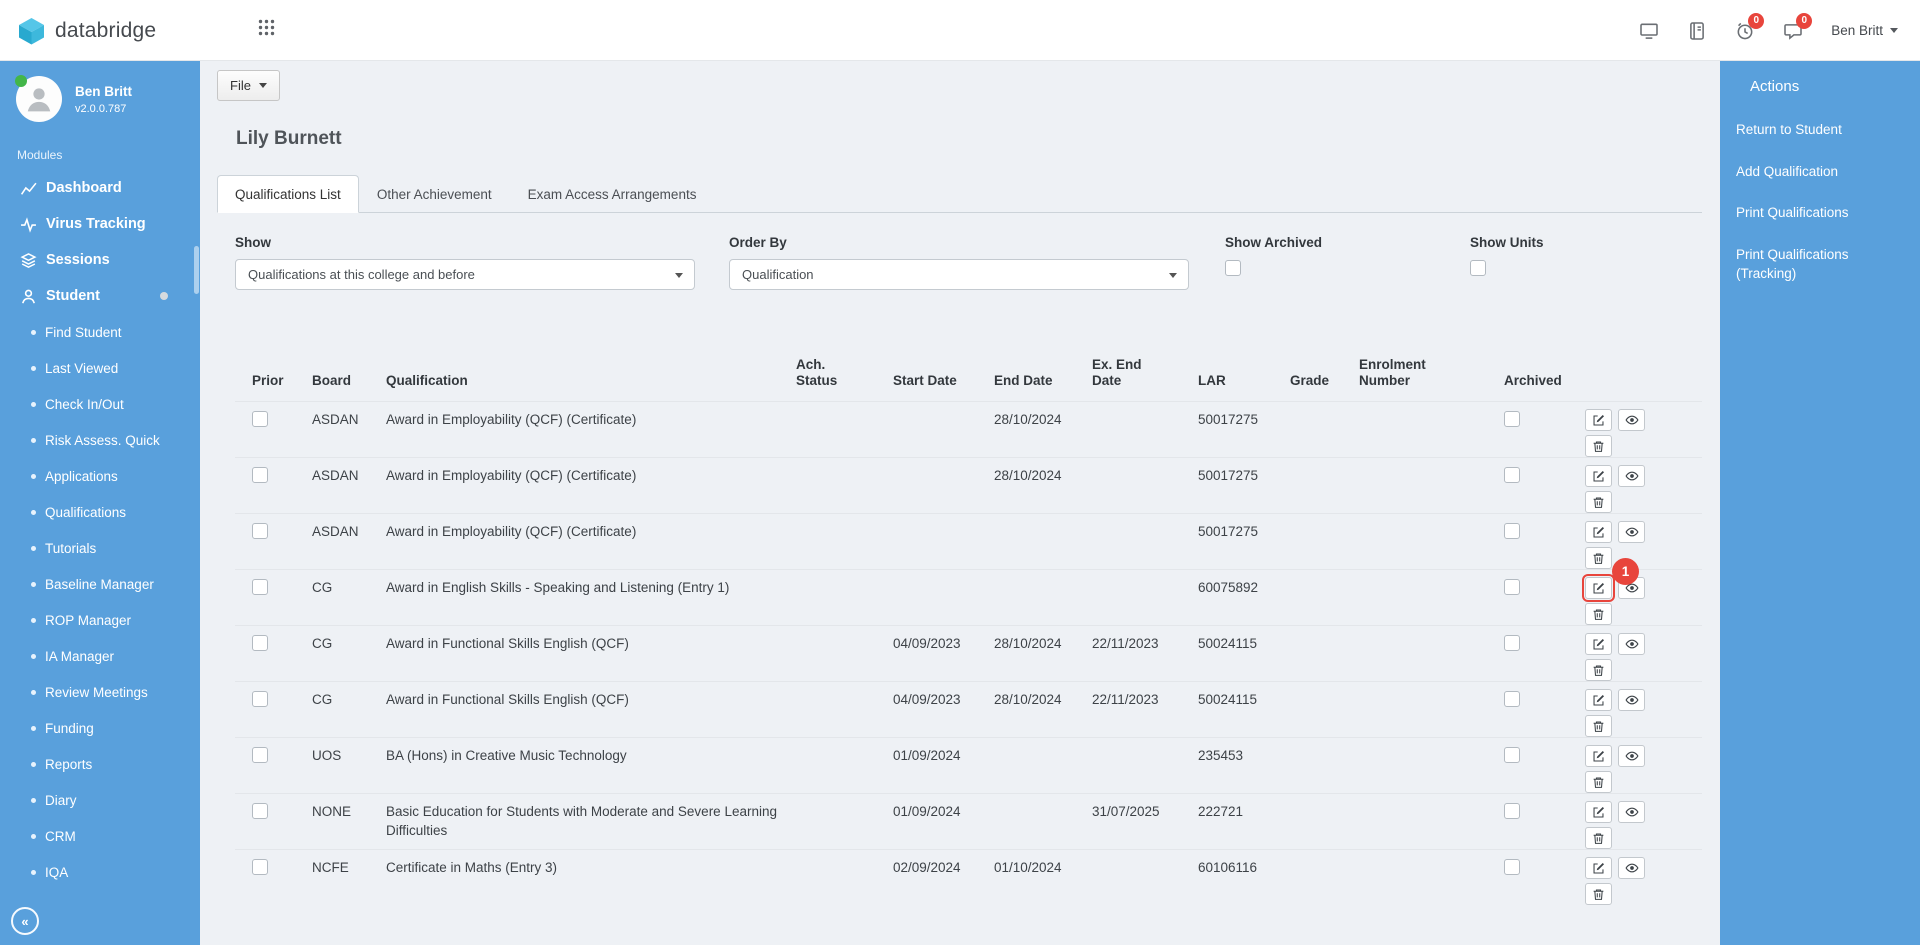  Describe the element at coordinates (1697, 31) in the screenshot. I see `book-icon` at that location.